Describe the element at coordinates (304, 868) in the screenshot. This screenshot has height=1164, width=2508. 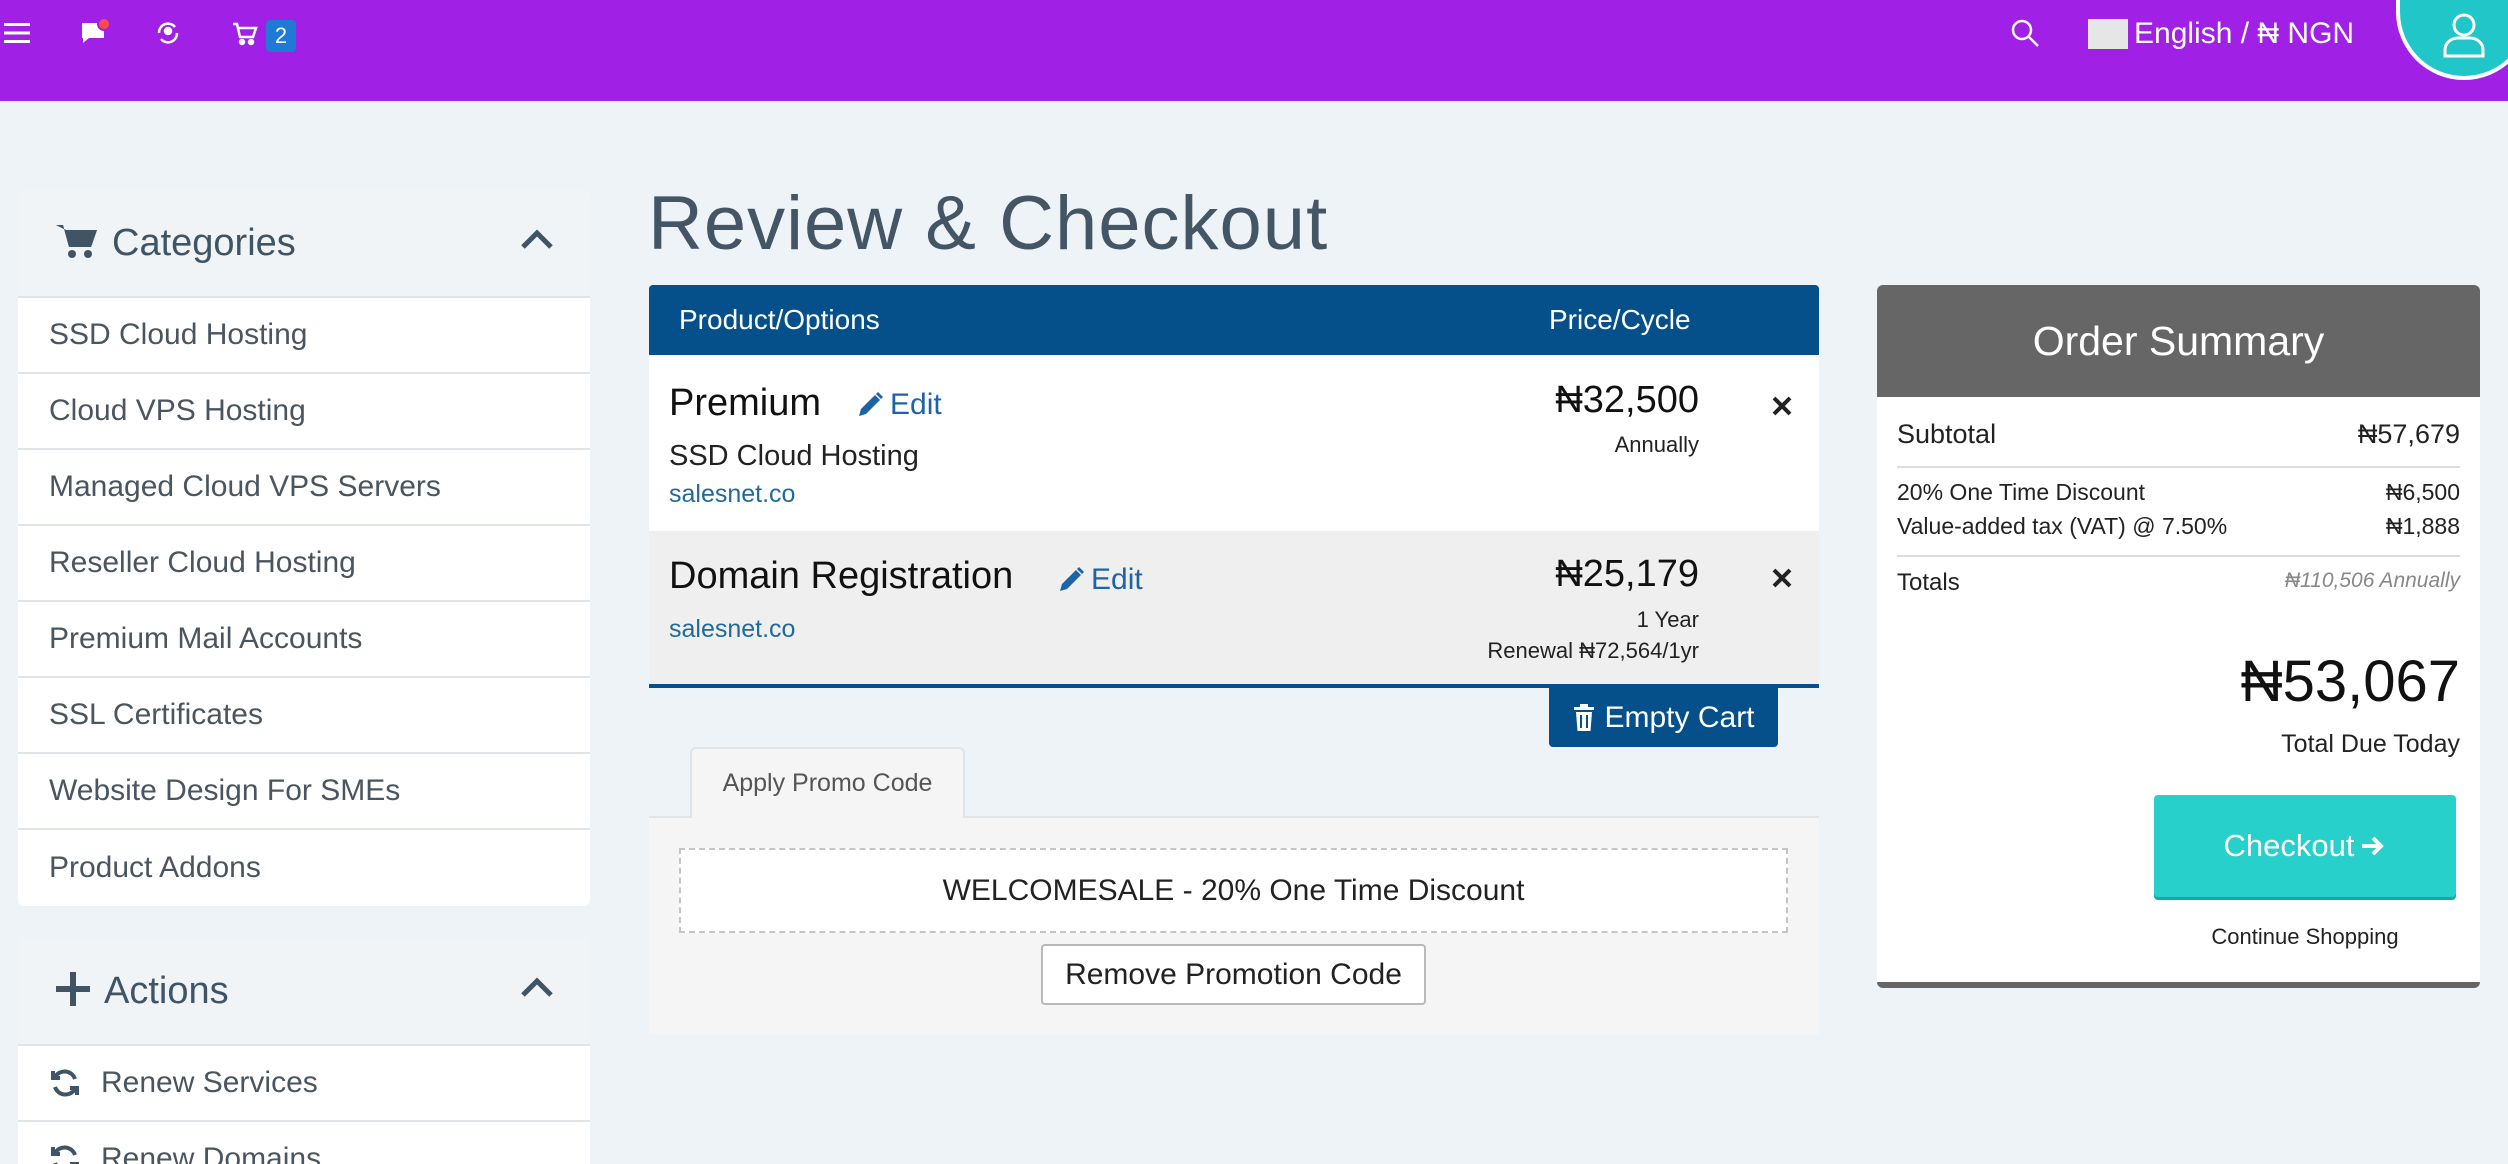
I see `sidebar-item-product-addons: Product Addons` at that location.